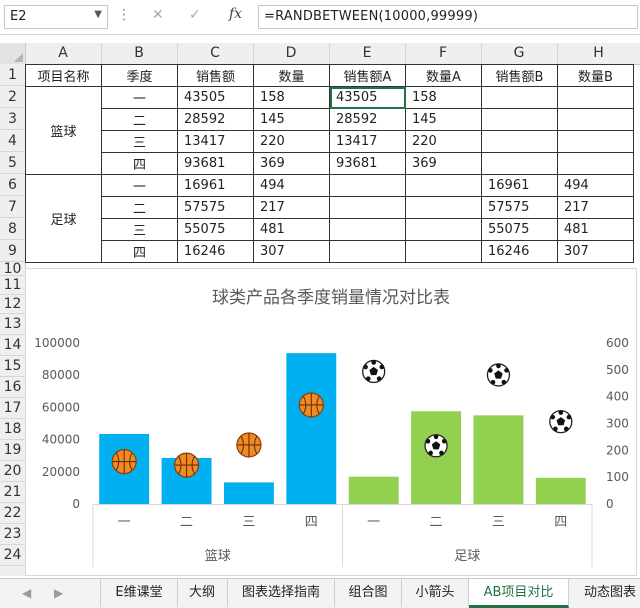 Image resolution: width=640 pixels, height=608 pixels. I want to click on insert-function-button: fx, so click(235, 14).